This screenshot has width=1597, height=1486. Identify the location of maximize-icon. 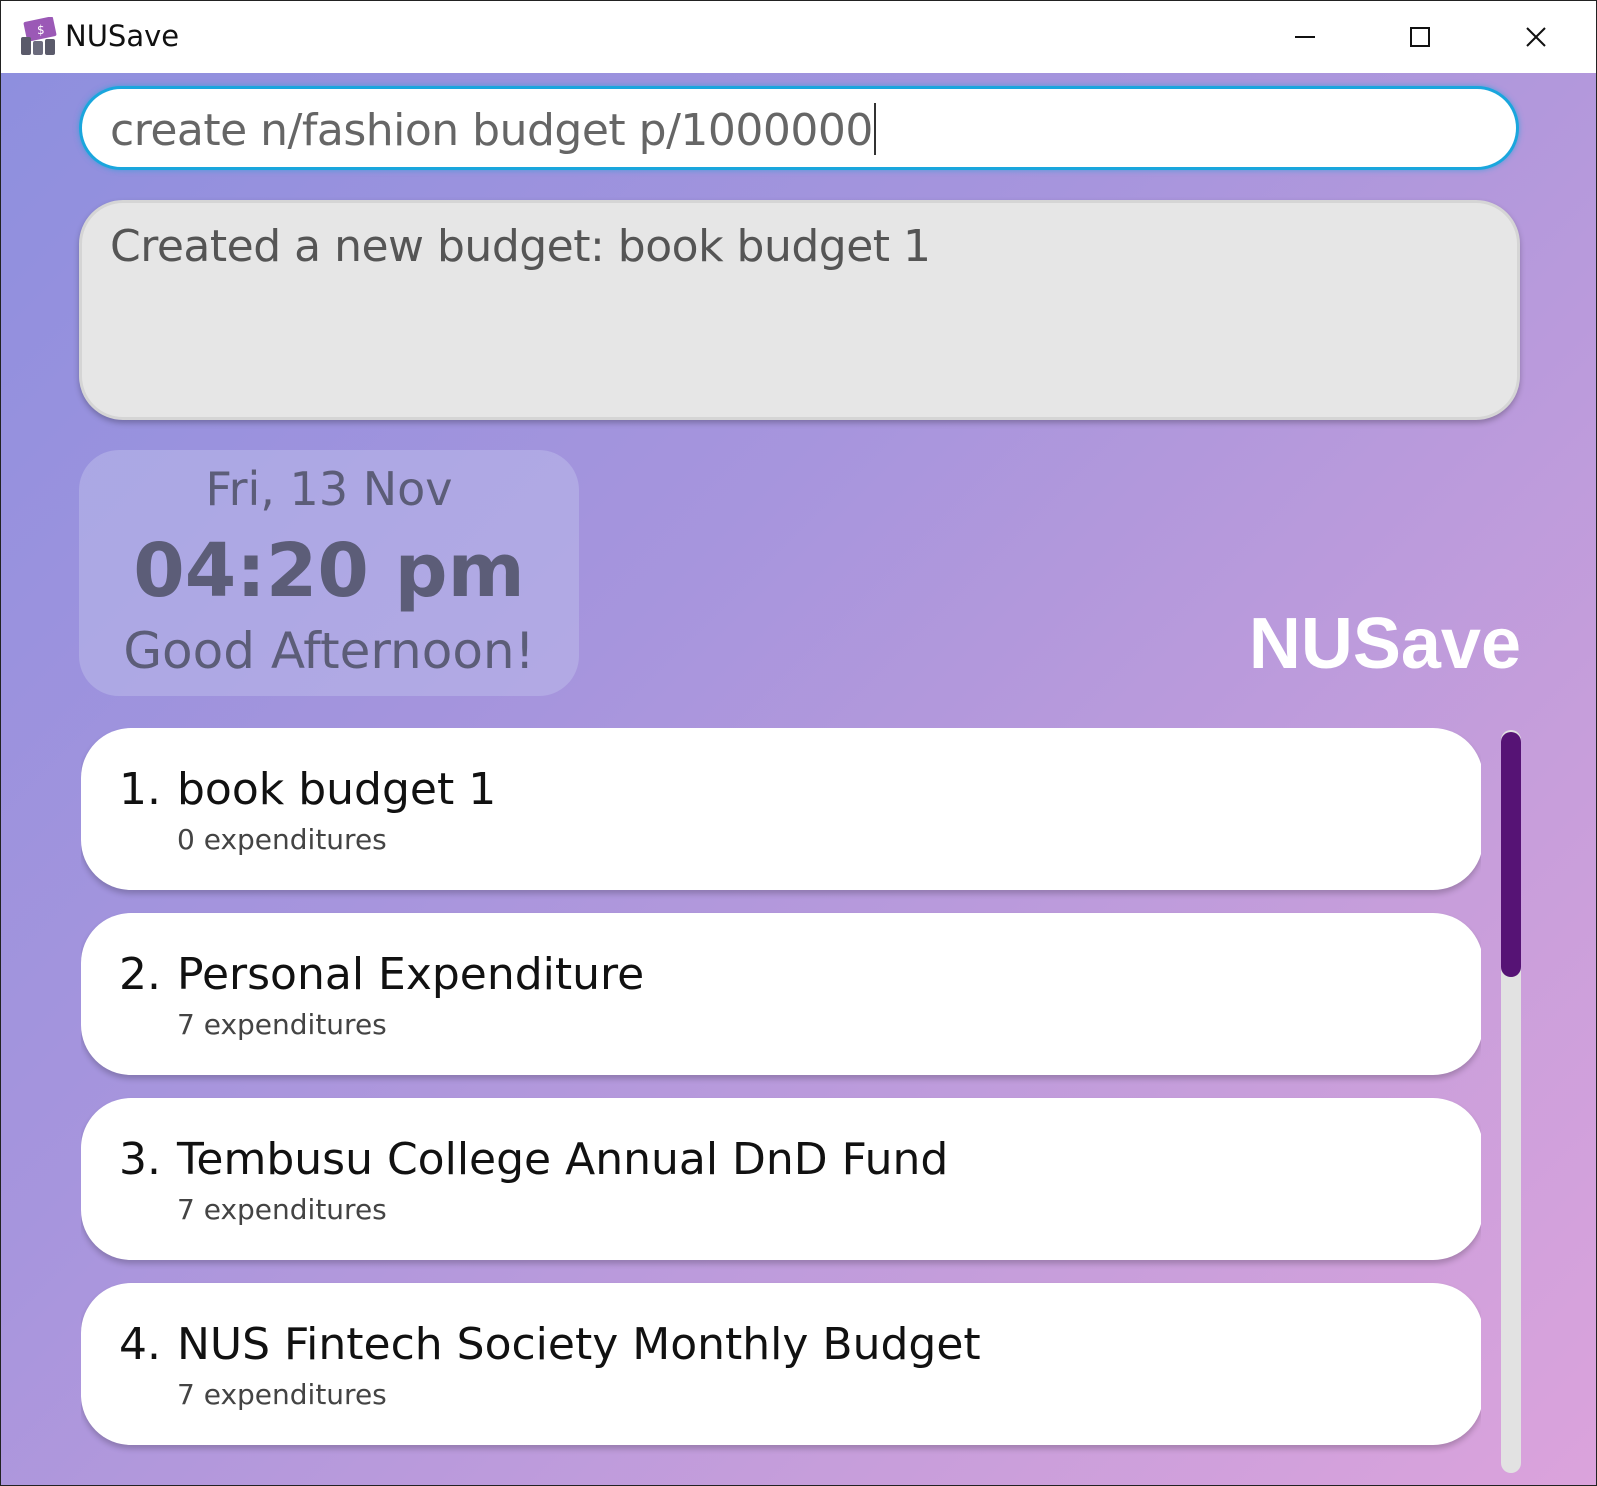
(1419, 37).